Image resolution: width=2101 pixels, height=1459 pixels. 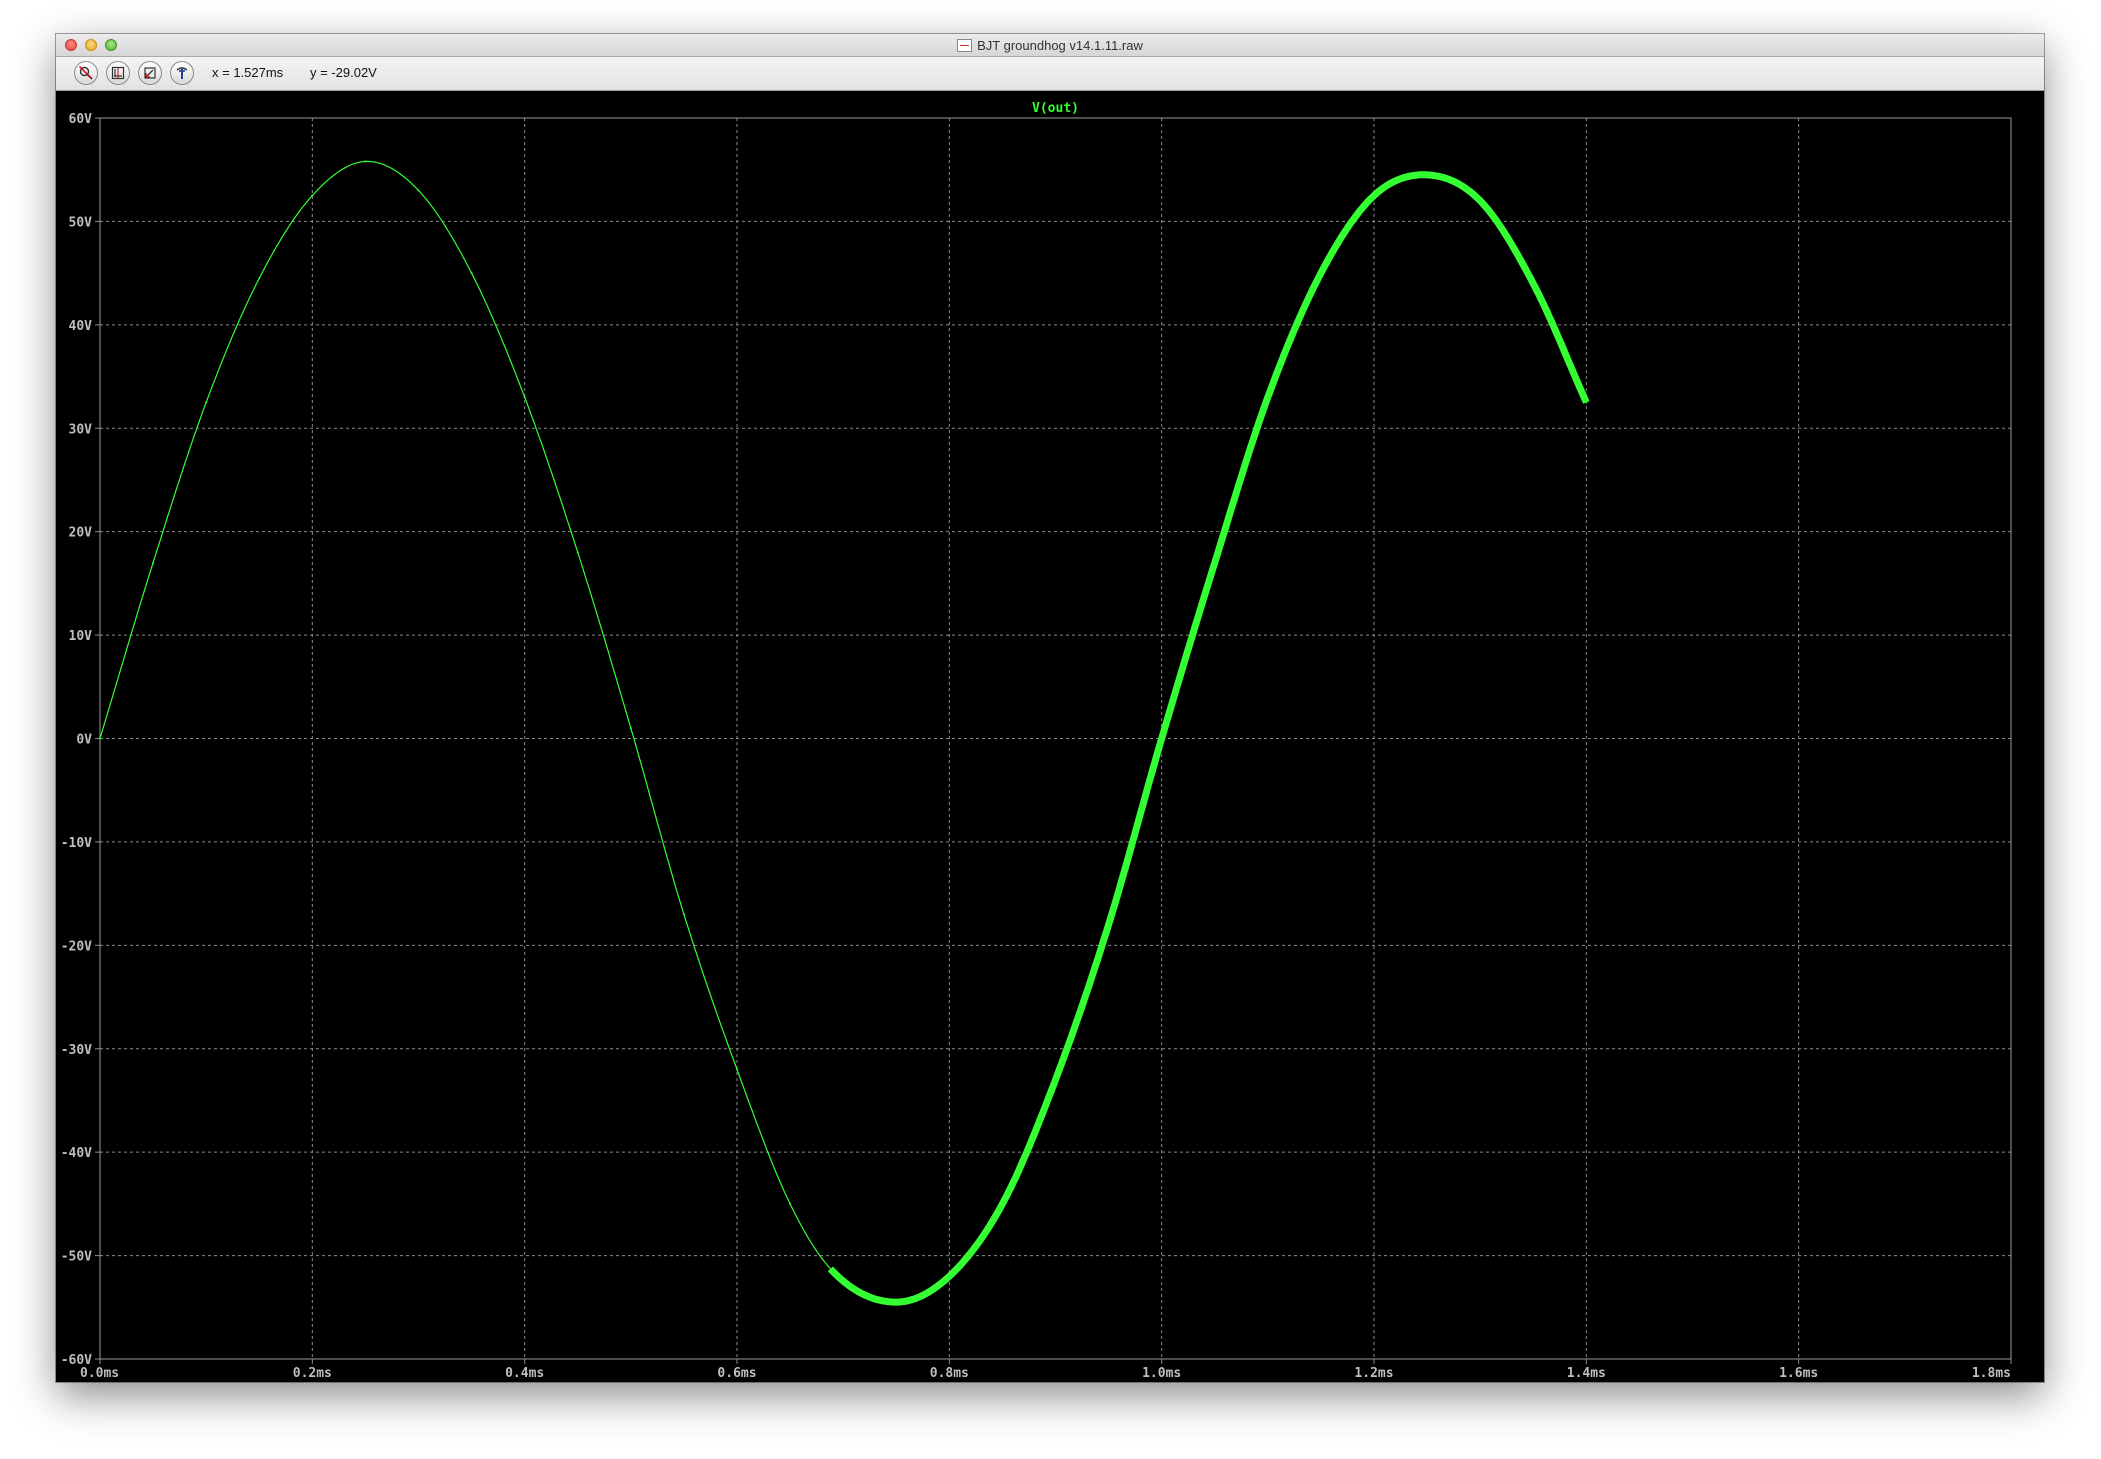 What do you see at coordinates (81, 533) in the screenshot?
I see `y-tick-label: 20V` at bounding box center [81, 533].